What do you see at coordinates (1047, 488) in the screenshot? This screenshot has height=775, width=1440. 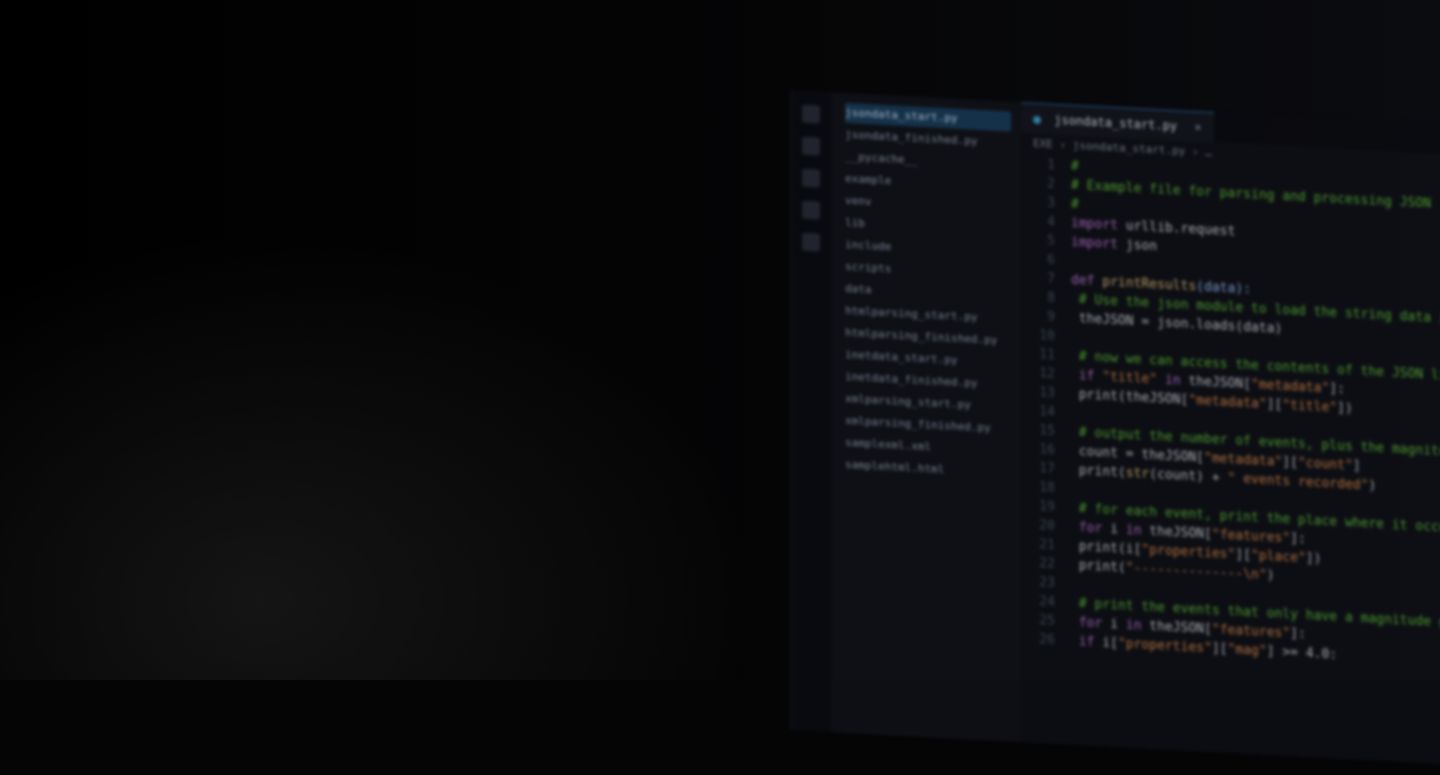 I see `line-number: 18` at bounding box center [1047, 488].